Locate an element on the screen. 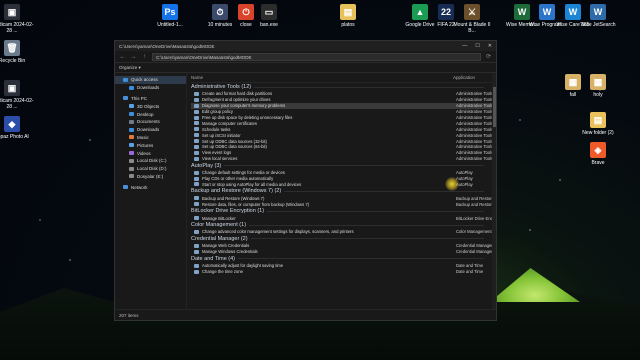 The image size is (640, 360). list-item: Manage BitLocker BitLocker Drive Encr is located at coordinates (343, 218).